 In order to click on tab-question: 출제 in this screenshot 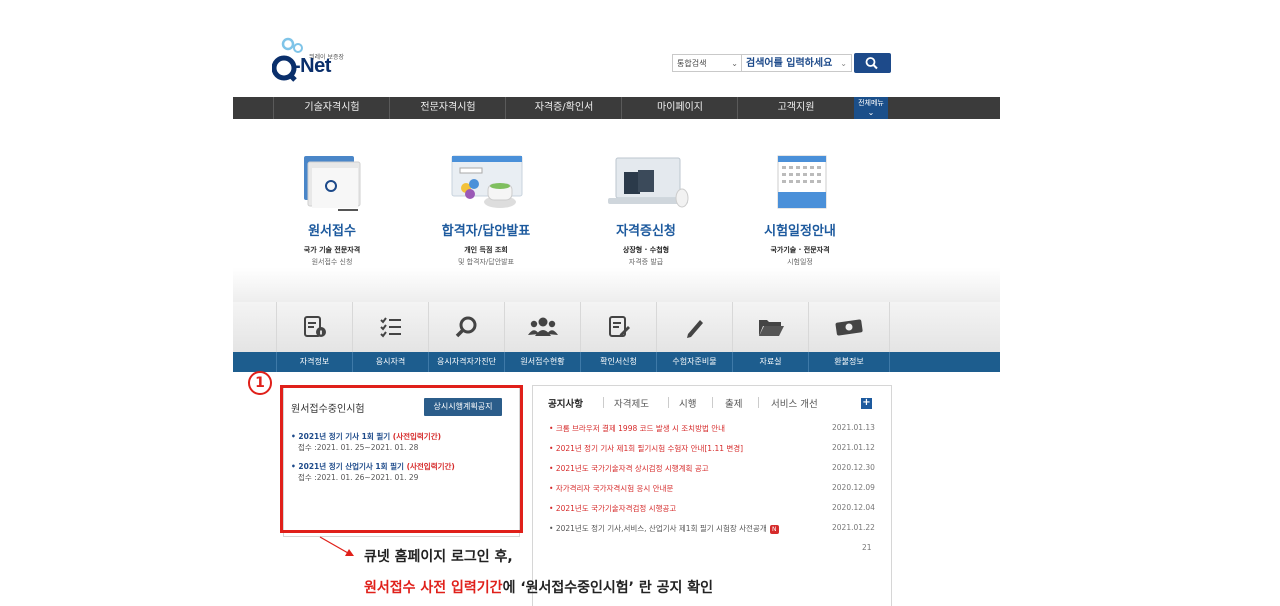, I will do `click(733, 403)`.